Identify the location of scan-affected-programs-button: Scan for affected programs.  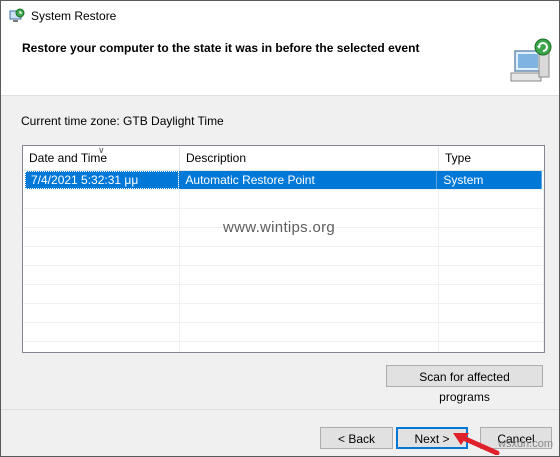
(464, 384).